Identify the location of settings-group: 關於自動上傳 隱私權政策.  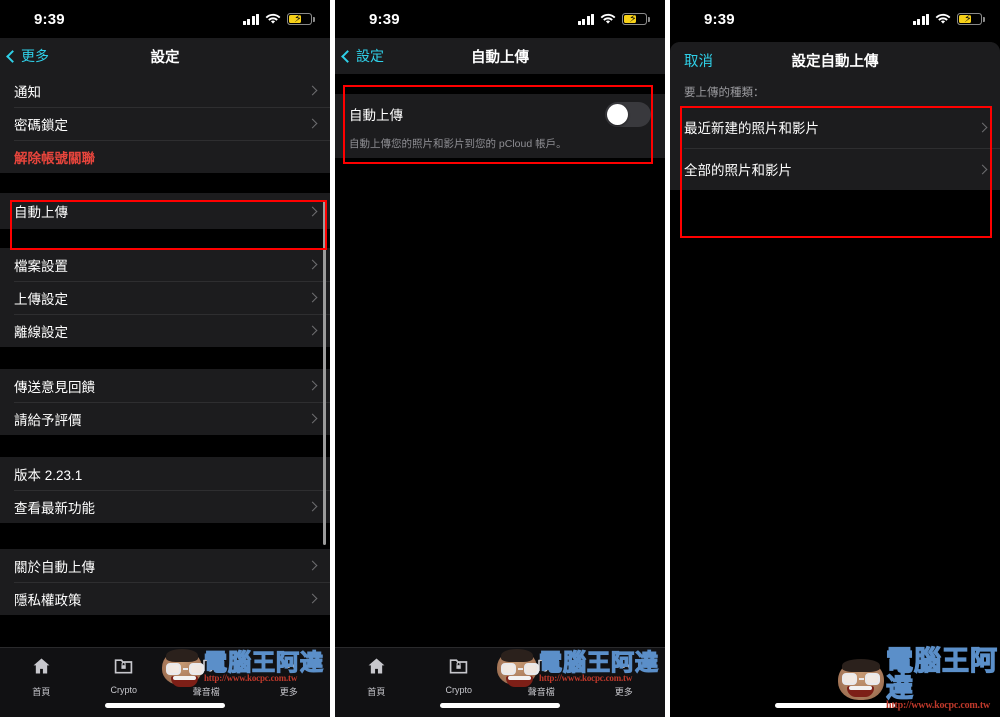
(165, 582).